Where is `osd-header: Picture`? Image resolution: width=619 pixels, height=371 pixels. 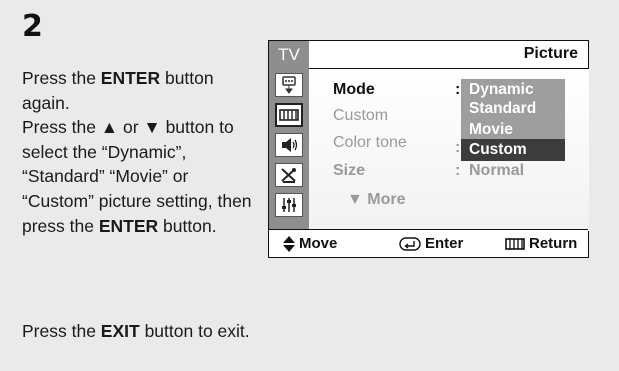 osd-header: Picture is located at coordinates (428, 55).